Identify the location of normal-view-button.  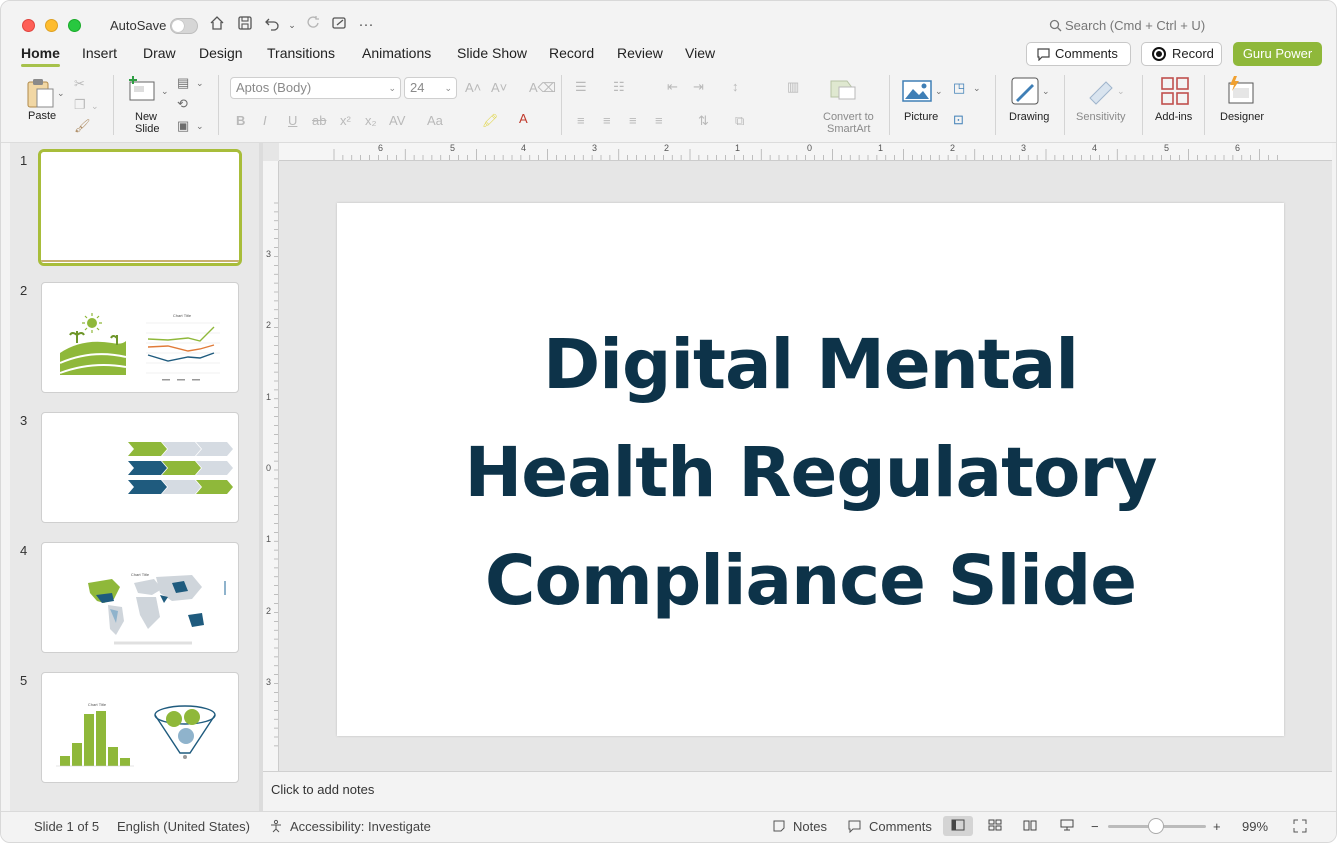
(958, 826).